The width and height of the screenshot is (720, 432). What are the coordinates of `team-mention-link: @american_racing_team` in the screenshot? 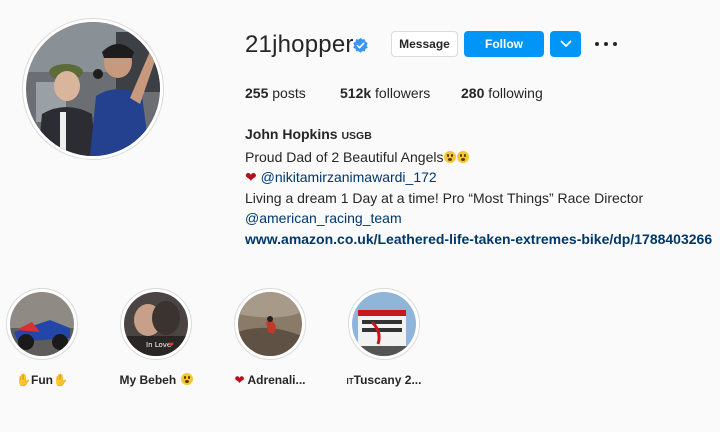 It's located at (478, 218).